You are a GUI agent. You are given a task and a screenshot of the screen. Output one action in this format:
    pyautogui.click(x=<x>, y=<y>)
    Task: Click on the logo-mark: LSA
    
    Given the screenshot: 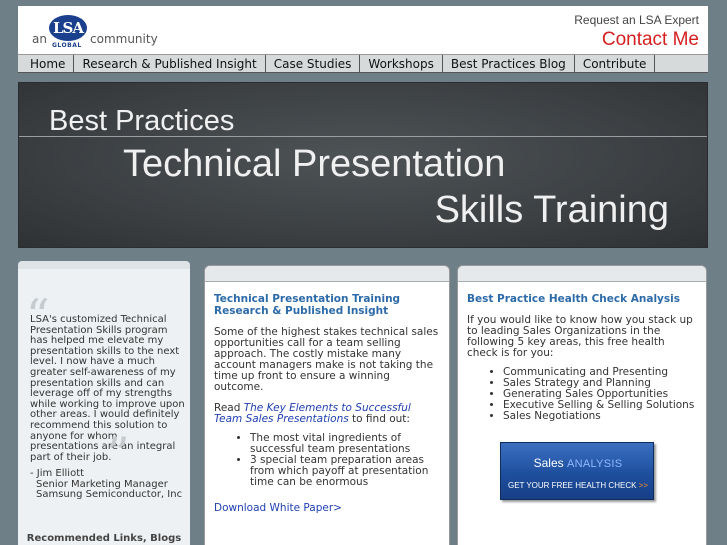 What is the action you would take?
    pyautogui.click(x=68, y=28)
    